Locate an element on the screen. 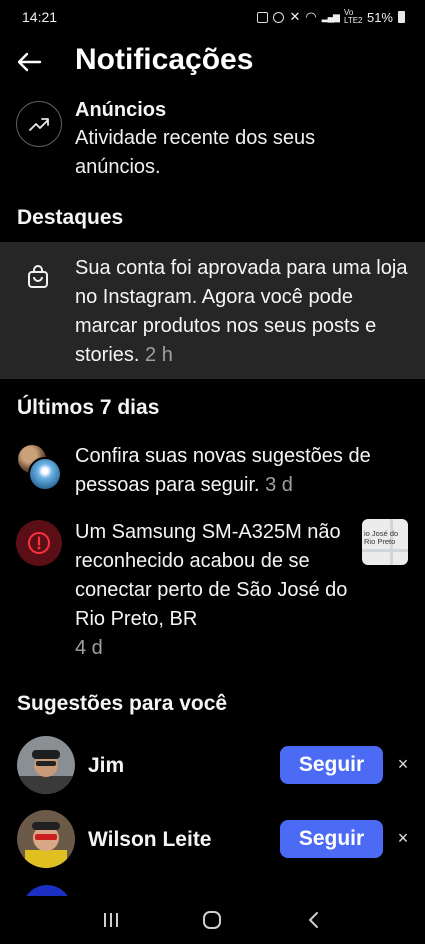 The width and height of the screenshot is (425, 944). back-chevron-icon is located at coordinates (314, 920).